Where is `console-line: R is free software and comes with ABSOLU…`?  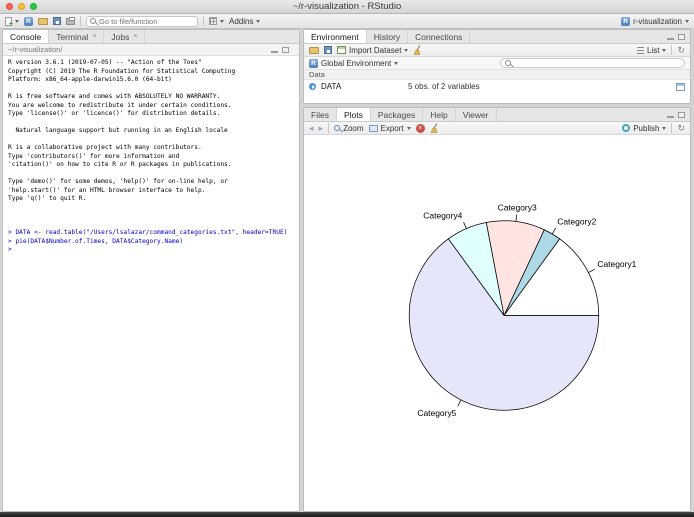 console-line: R is free software and comes with ABSOLU… is located at coordinates (114, 96).